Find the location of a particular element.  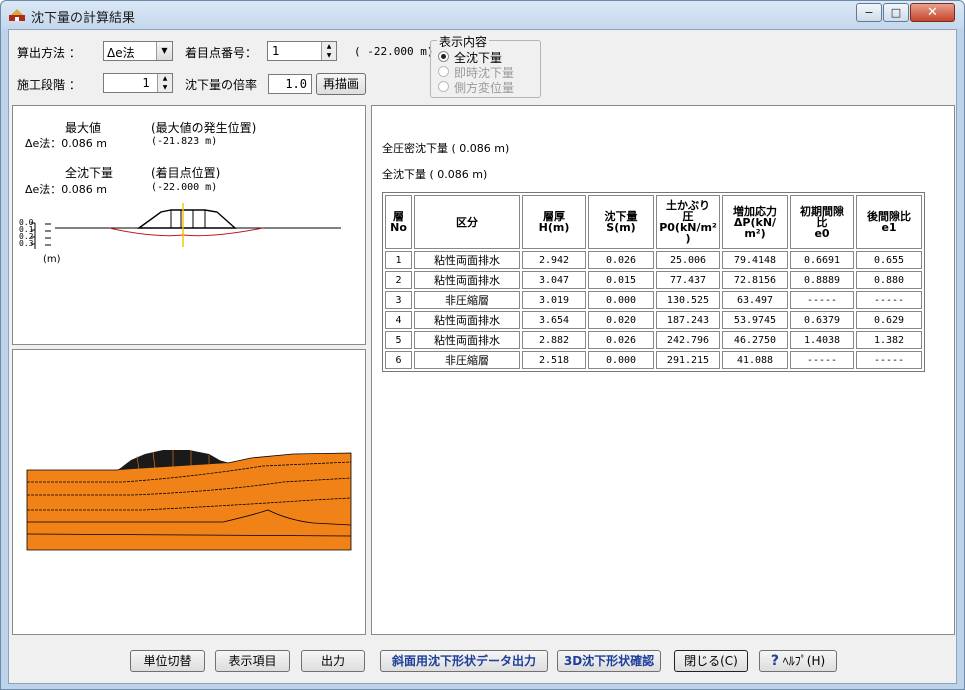

maximize-icon: □ is located at coordinates (896, 12).